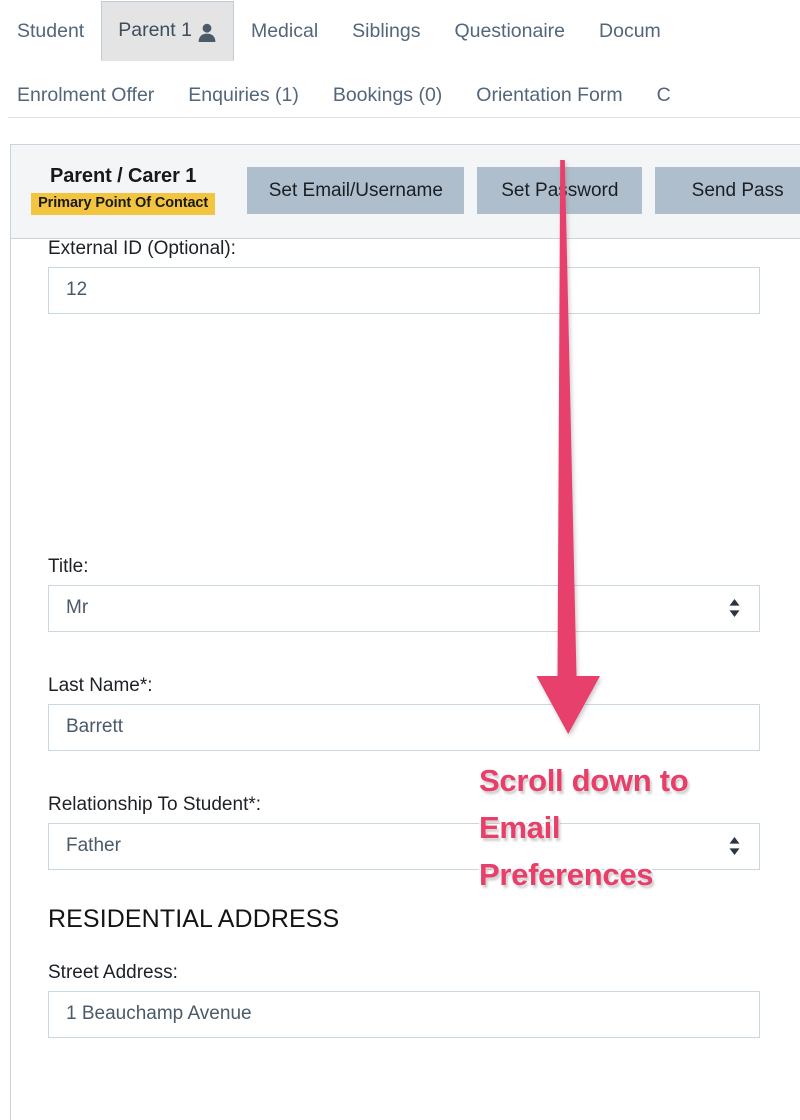 Image resolution: width=800 pixels, height=1120 pixels. What do you see at coordinates (93, 846) in the screenshot?
I see `relationship-select-value: Father` at bounding box center [93, 846].